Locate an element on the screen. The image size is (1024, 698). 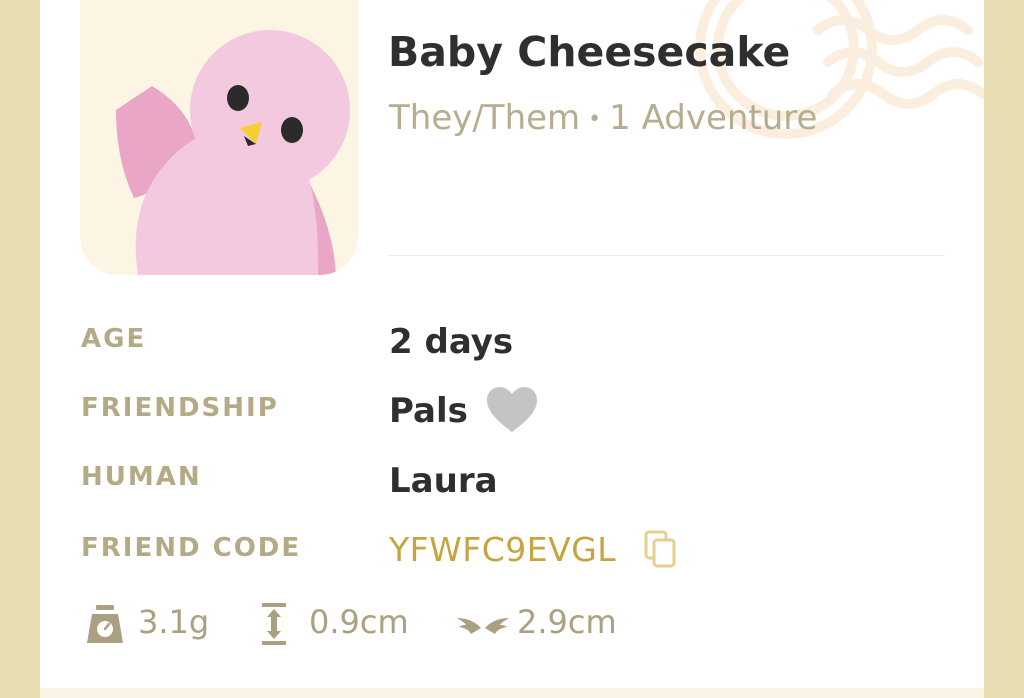
friend-code-value: YFWFC9EVGL is located at coordinates (502, 549).